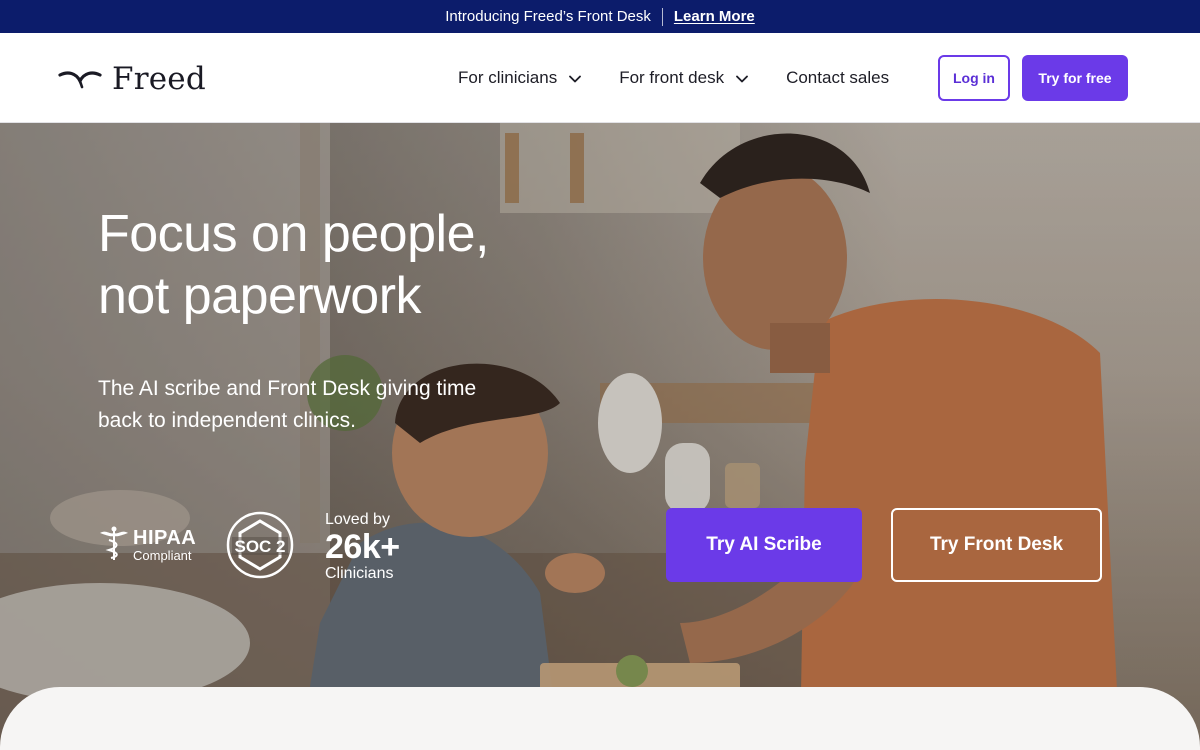 The height and width of the screenshot is (750, 1200). Describe the element at coordinates (80, 79) in the screenshot. I see `freed-logo-icon` at that location.